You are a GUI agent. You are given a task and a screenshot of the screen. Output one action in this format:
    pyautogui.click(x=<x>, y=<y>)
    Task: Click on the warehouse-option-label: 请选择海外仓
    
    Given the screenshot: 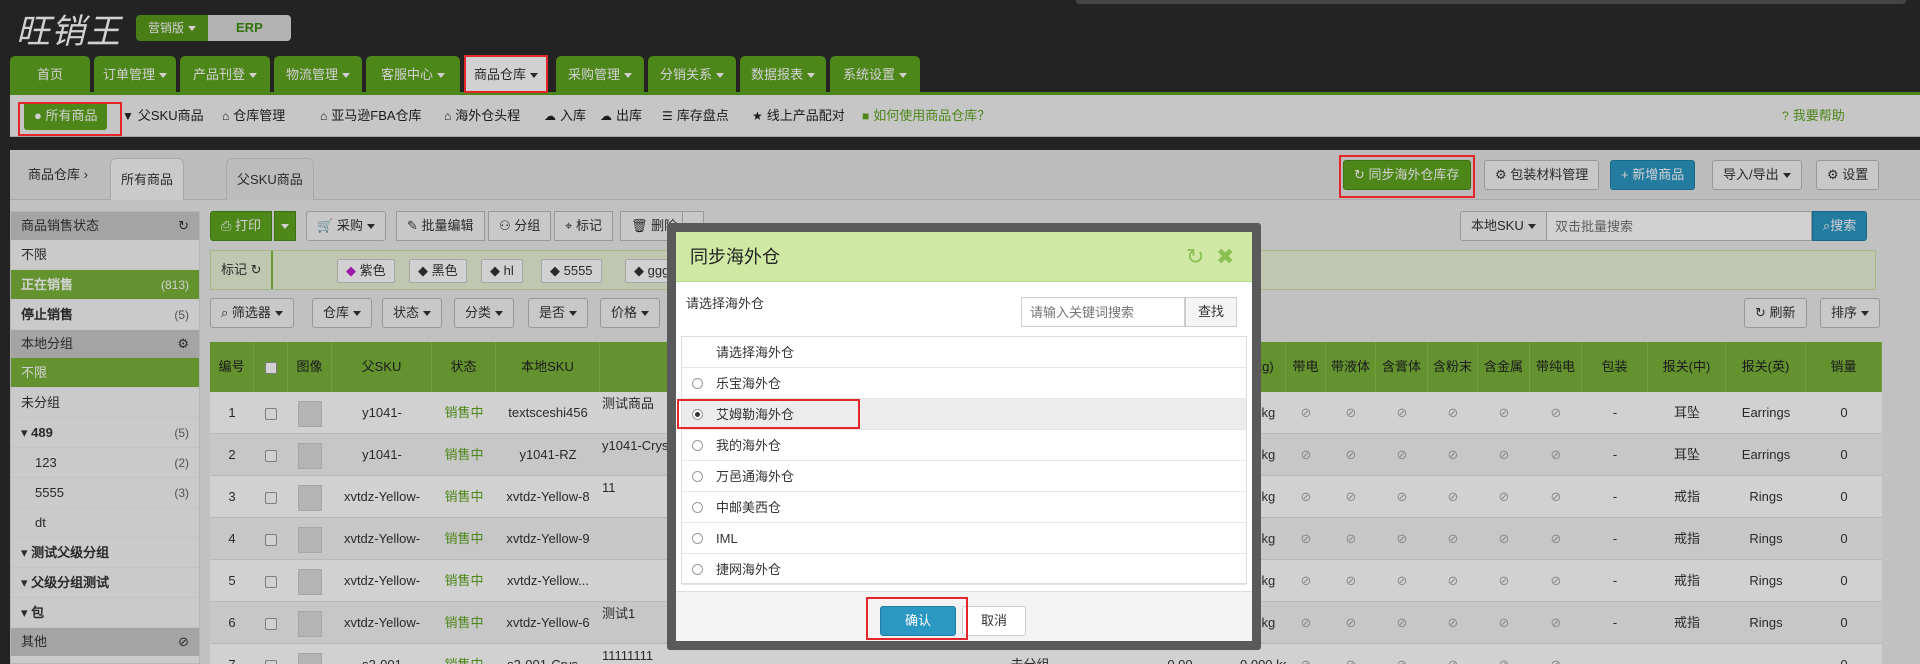 What is the action you would take?
    pyautogui.click(x=755, y=352)
    